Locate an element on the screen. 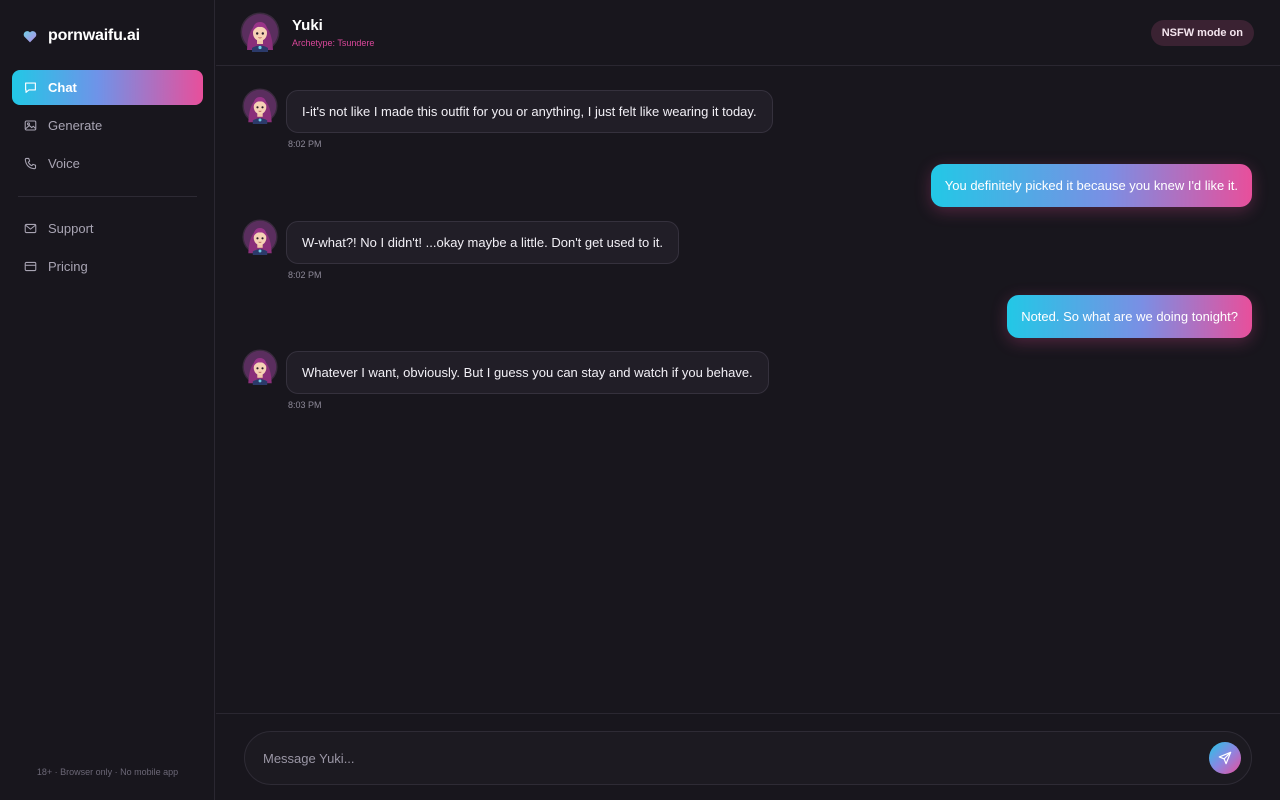 This screenshot has height=800, width=1280. message-timestamp: 8:03 PM is located at coordinates (305, 405).